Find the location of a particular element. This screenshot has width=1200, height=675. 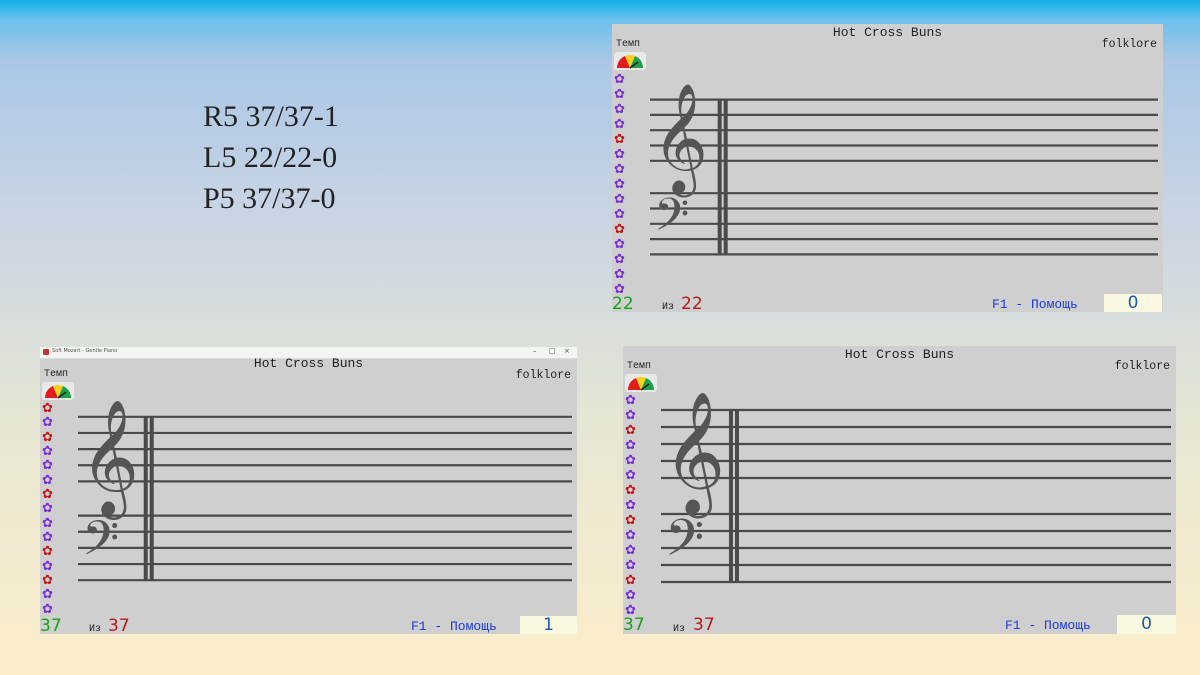

stat-line-l5: L5 22/22-0 is located at coordinates (270, 157).